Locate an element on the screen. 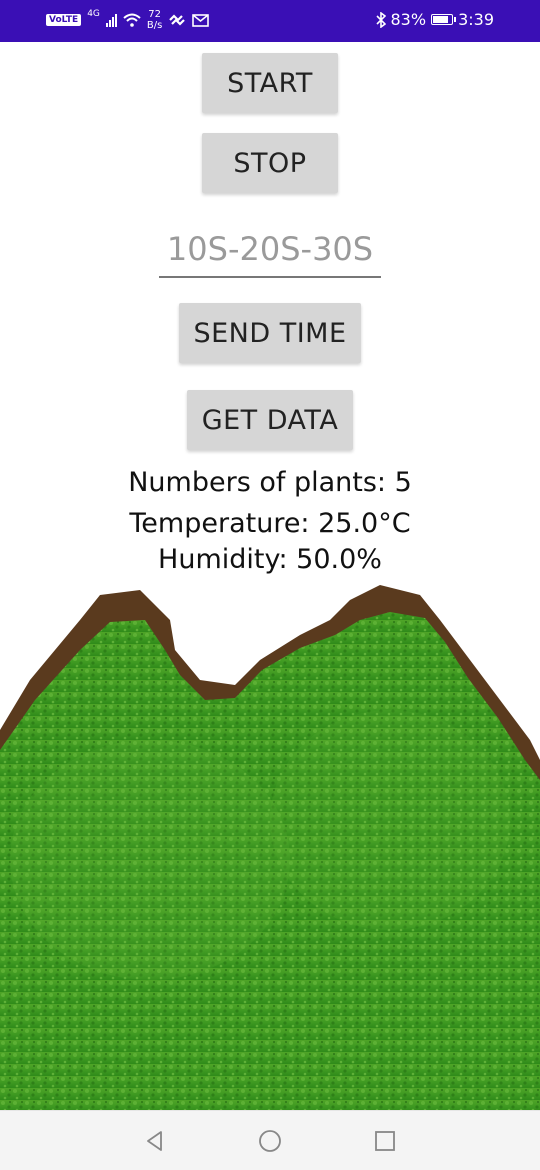  plants-count-text: Numbers of plants: 5 is located at coordinates (270, 482).